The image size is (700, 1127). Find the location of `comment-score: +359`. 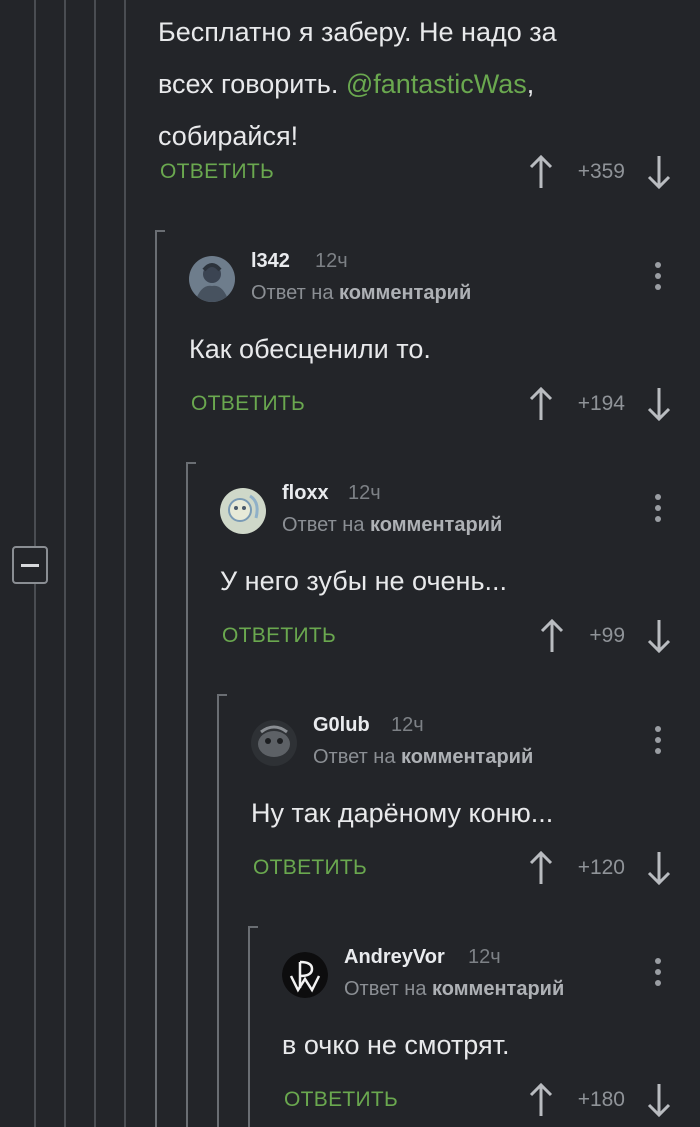

comment-score: +359 is located at coordinates (601, 171).